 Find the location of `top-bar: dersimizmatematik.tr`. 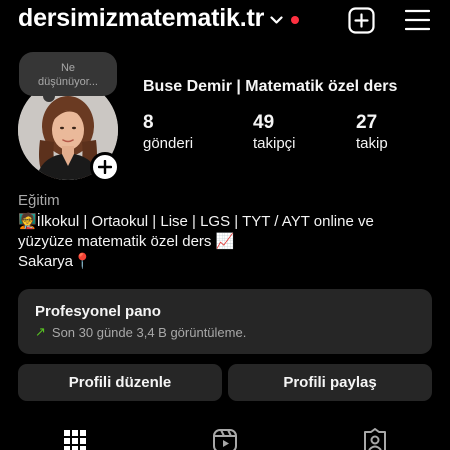

top-bar: dersimizmatematik.tr is located at coordinates (225, 21).